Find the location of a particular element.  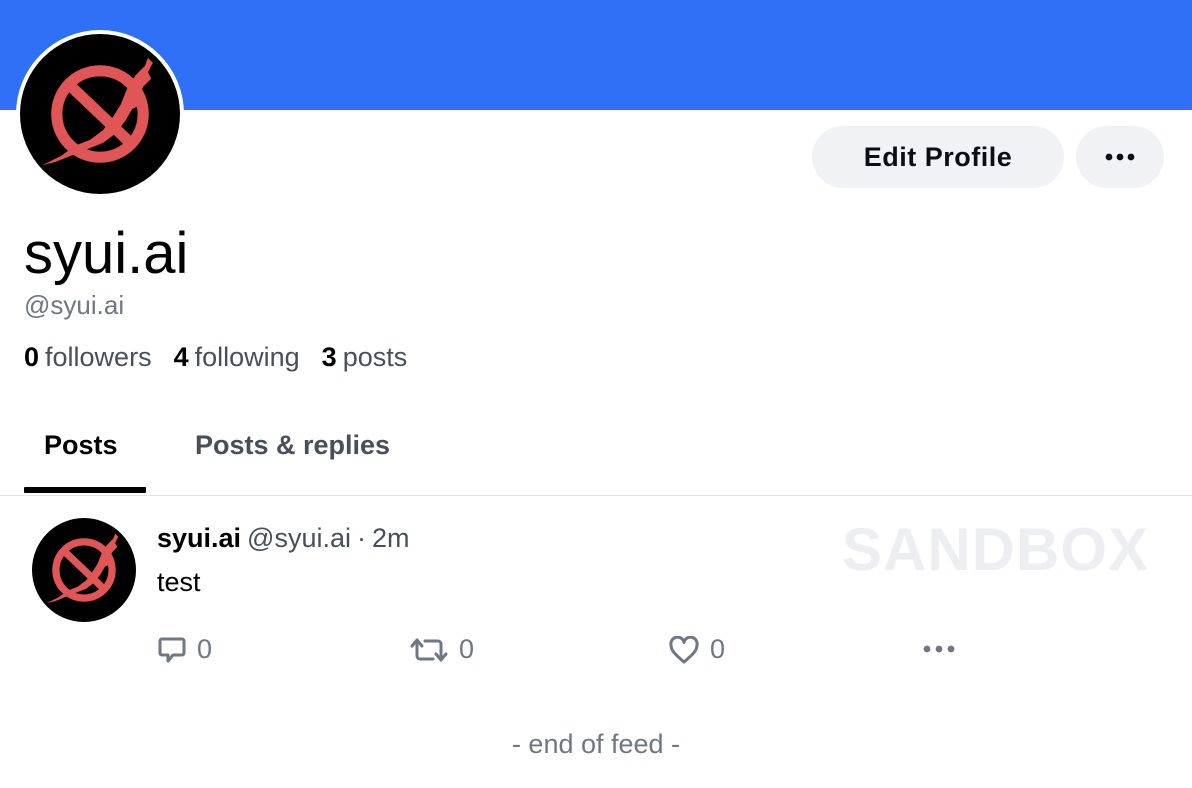

edit-profile-button: Edit Profile is located at coordinates (938, 157).